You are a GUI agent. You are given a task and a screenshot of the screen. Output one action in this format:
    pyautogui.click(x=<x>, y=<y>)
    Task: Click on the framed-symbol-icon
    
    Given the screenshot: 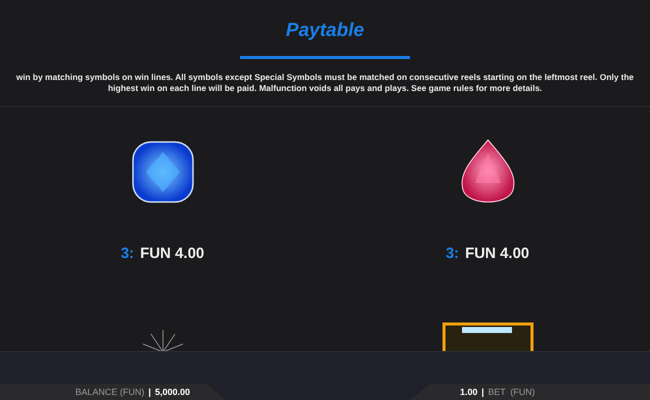 What is the action you would take?
    pyautogui.click(x=488, y=336)
    